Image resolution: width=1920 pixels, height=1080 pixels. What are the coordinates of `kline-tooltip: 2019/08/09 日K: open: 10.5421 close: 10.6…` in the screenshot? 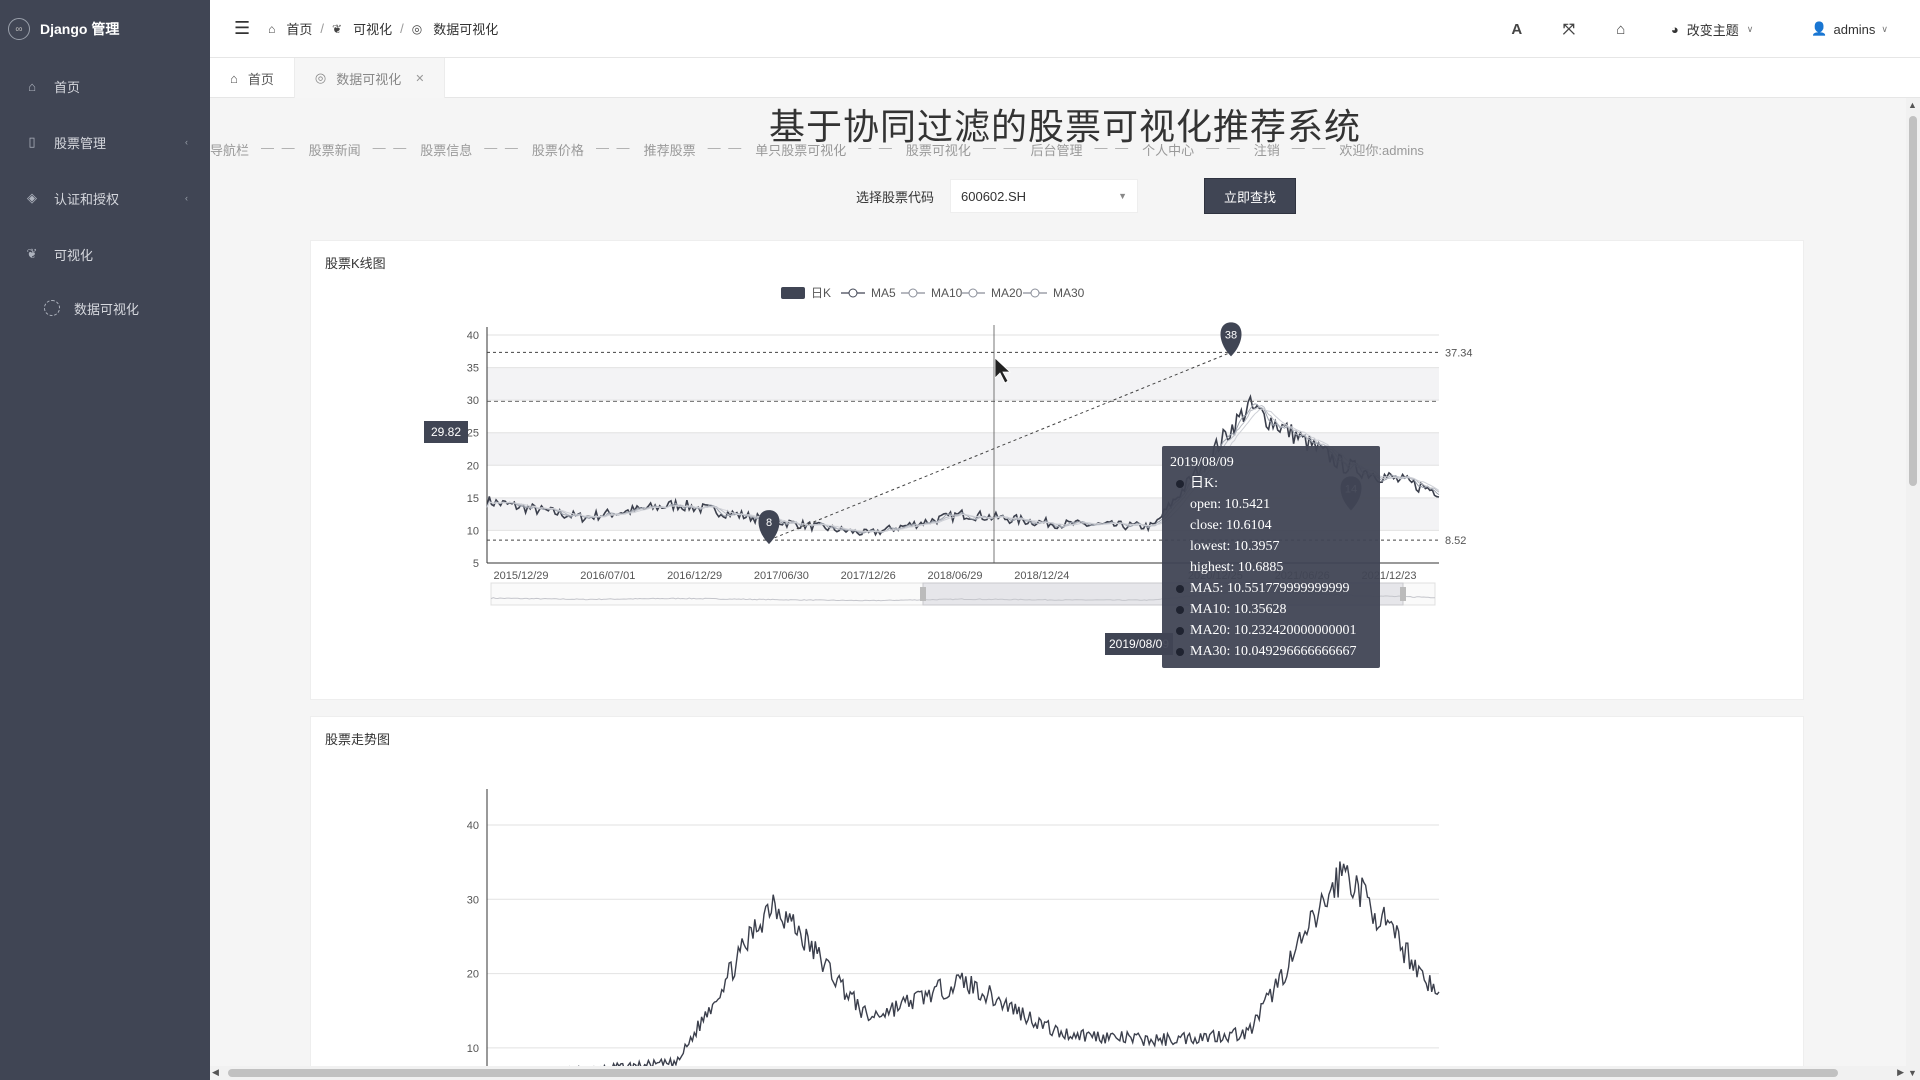 It's located at (1271, 557).